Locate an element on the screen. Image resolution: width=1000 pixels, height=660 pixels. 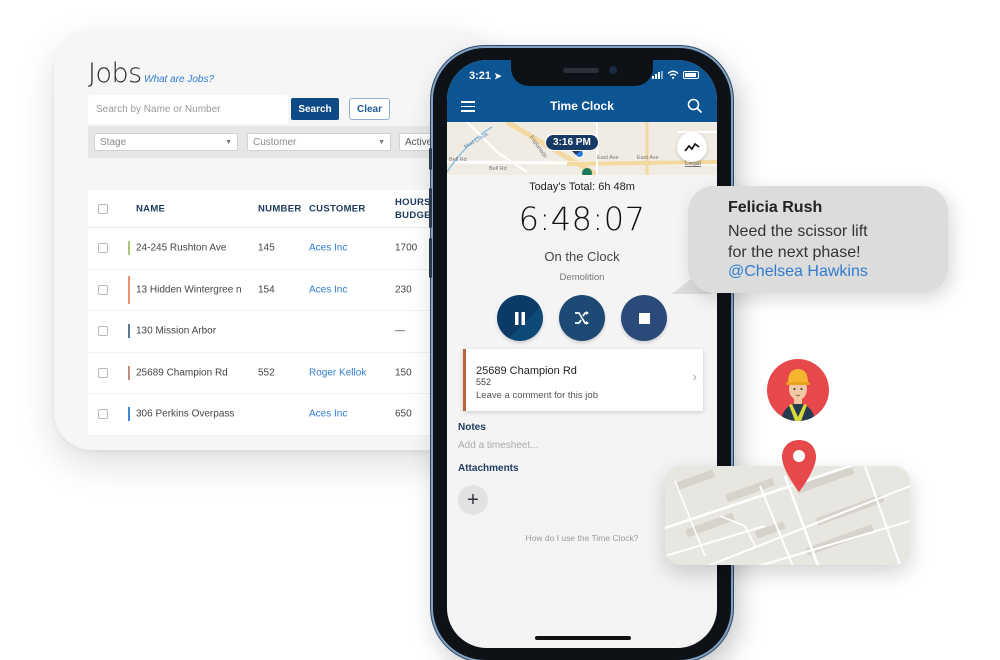
job-number: 552 is located at coordinates (266, 373).